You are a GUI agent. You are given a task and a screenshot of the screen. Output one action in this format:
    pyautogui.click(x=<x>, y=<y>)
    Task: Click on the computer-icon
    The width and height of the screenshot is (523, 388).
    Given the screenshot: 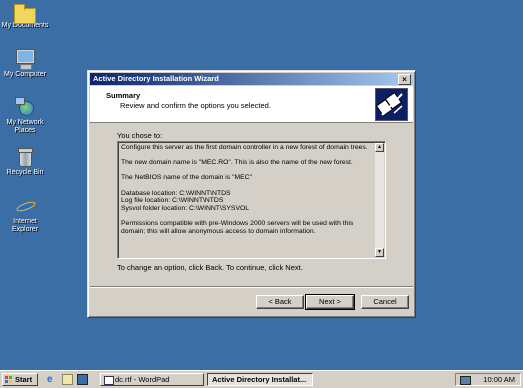 What is the action you would take?
    pyautogui.click(x=25, y=59)
    